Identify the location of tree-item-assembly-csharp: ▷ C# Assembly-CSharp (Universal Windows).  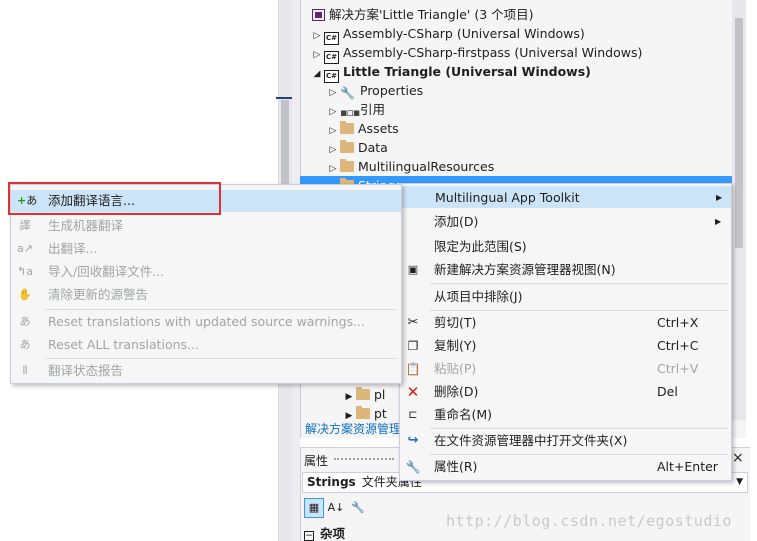
(447, 34).